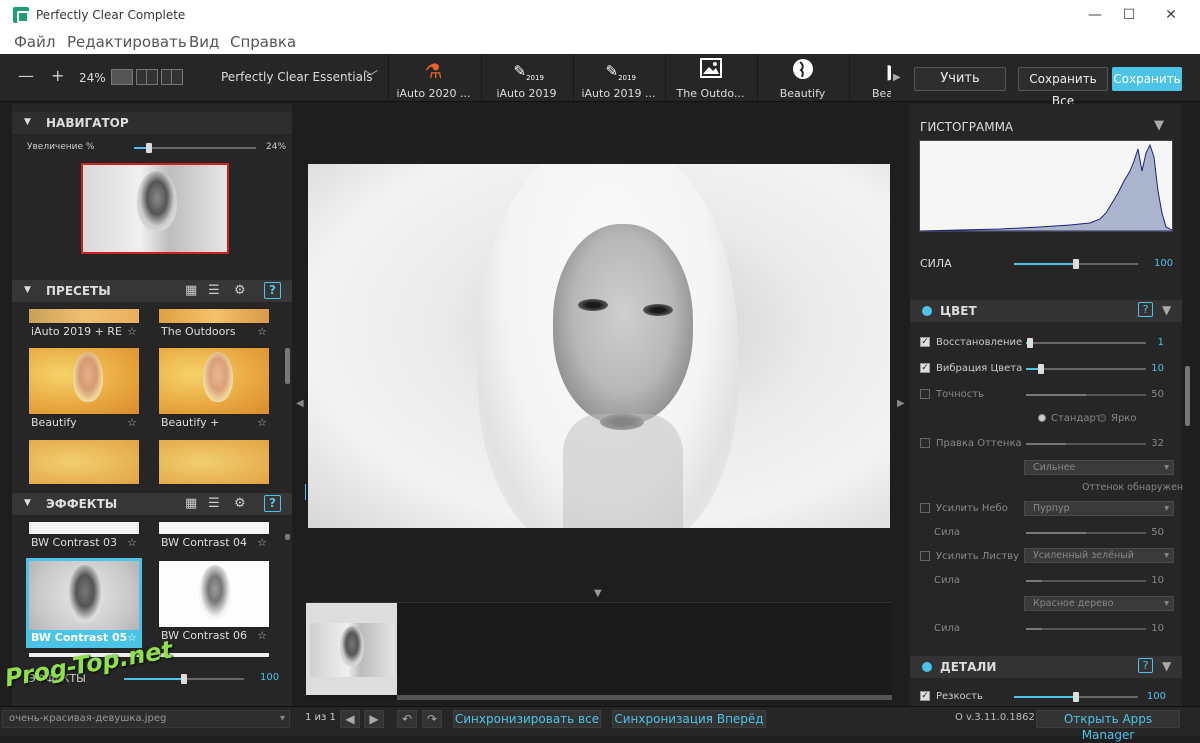  What do you see at coordinates (191, 503) in the screenshot?
I see `grid-view-icon: ▦` at bounding box center [191, 503].